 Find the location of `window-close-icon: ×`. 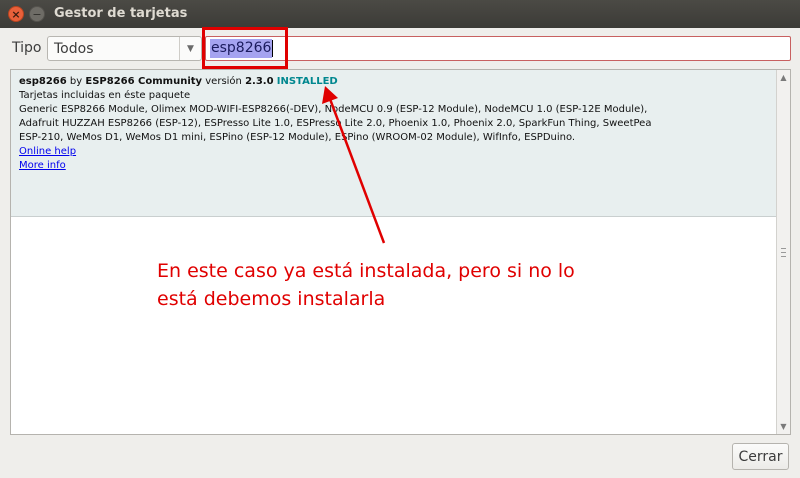

window-close-icon: × is located at coordinates (16, 14).